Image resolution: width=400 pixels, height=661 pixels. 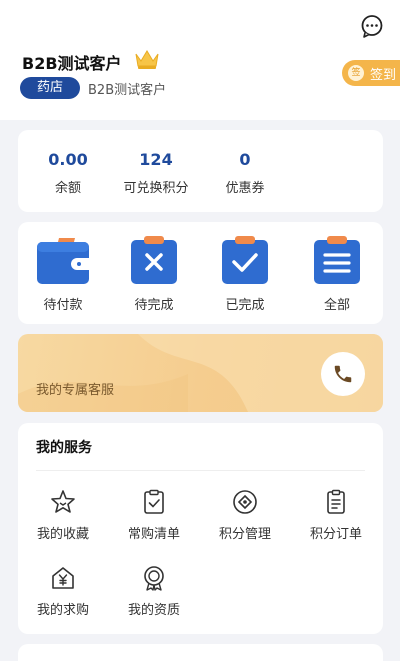 What do you see at coordinates (154, 578) in the screenshot?
I see `certificate-icon` at bounding box center [154, 578].